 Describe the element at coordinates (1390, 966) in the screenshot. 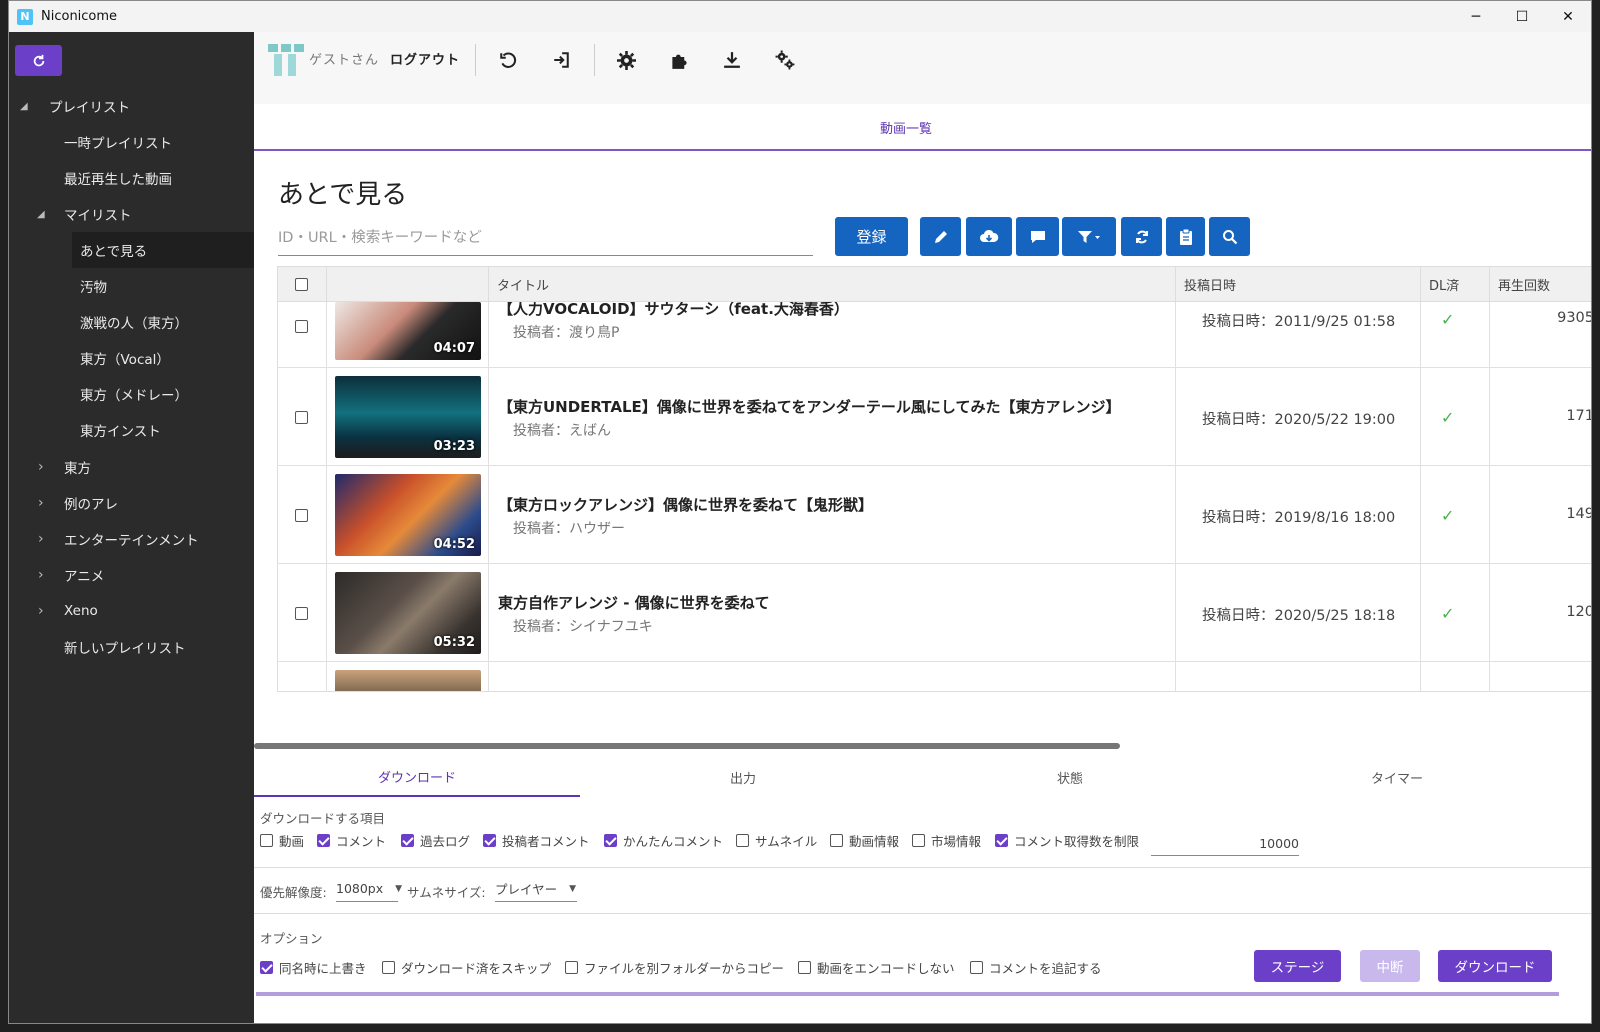

I see `abort-button: 中断` at that location.